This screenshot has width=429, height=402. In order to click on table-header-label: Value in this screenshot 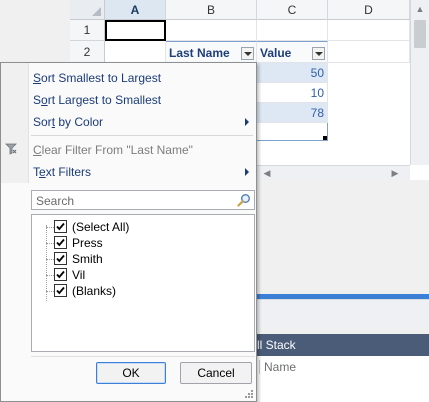, I will do `click(276, 53)`.